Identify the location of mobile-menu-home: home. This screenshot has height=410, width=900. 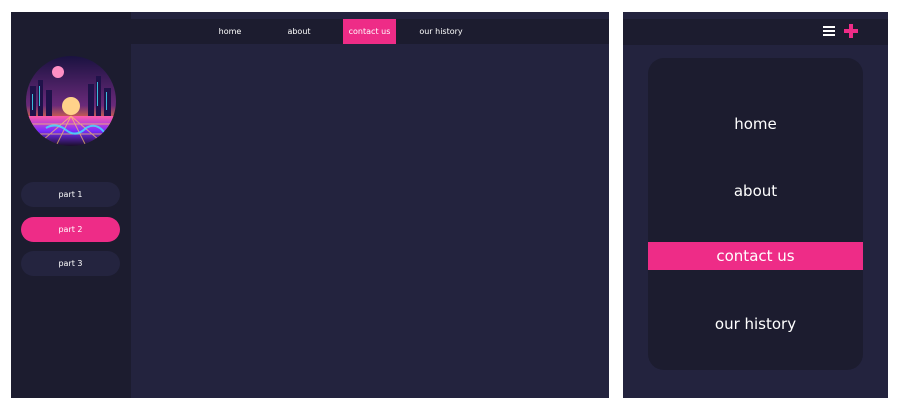
(755, 124).